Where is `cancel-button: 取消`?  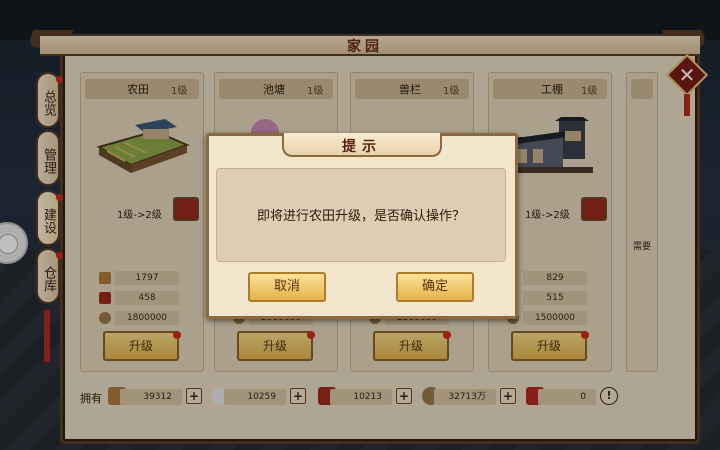
cancel-button: 取消 is located at coordinates (287, 287).